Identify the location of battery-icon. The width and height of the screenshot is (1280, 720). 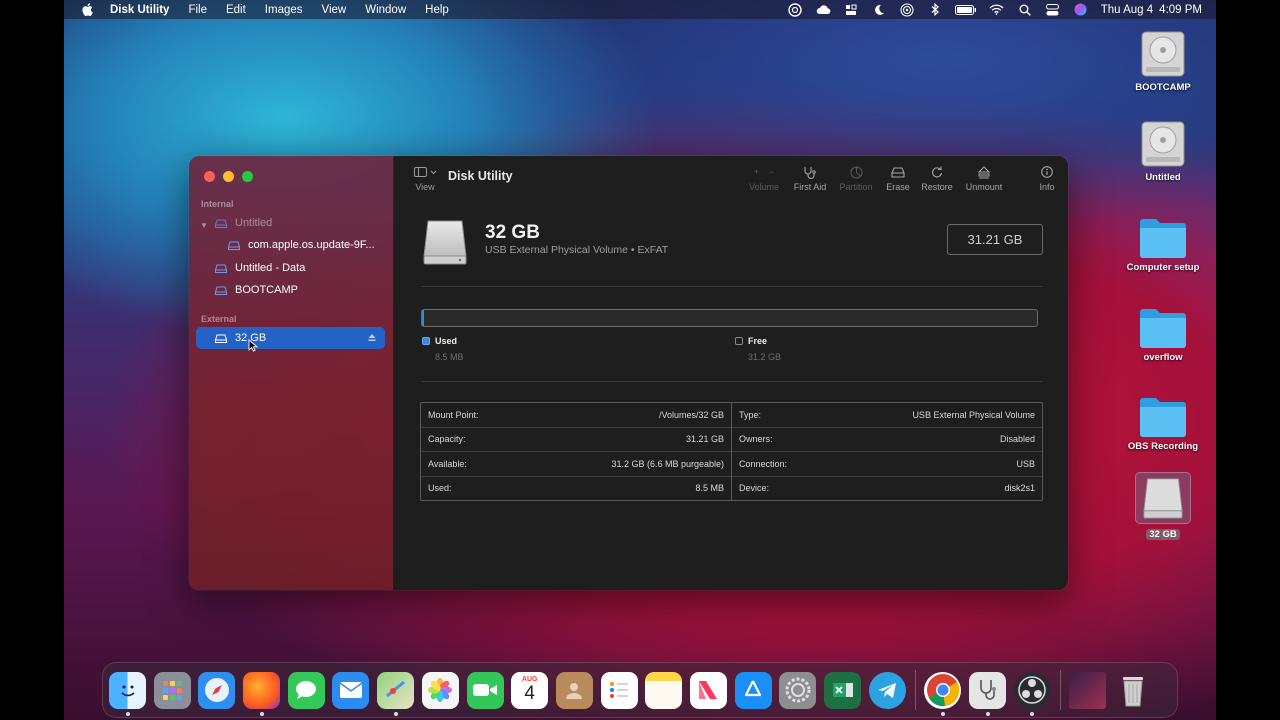
(965, 10).